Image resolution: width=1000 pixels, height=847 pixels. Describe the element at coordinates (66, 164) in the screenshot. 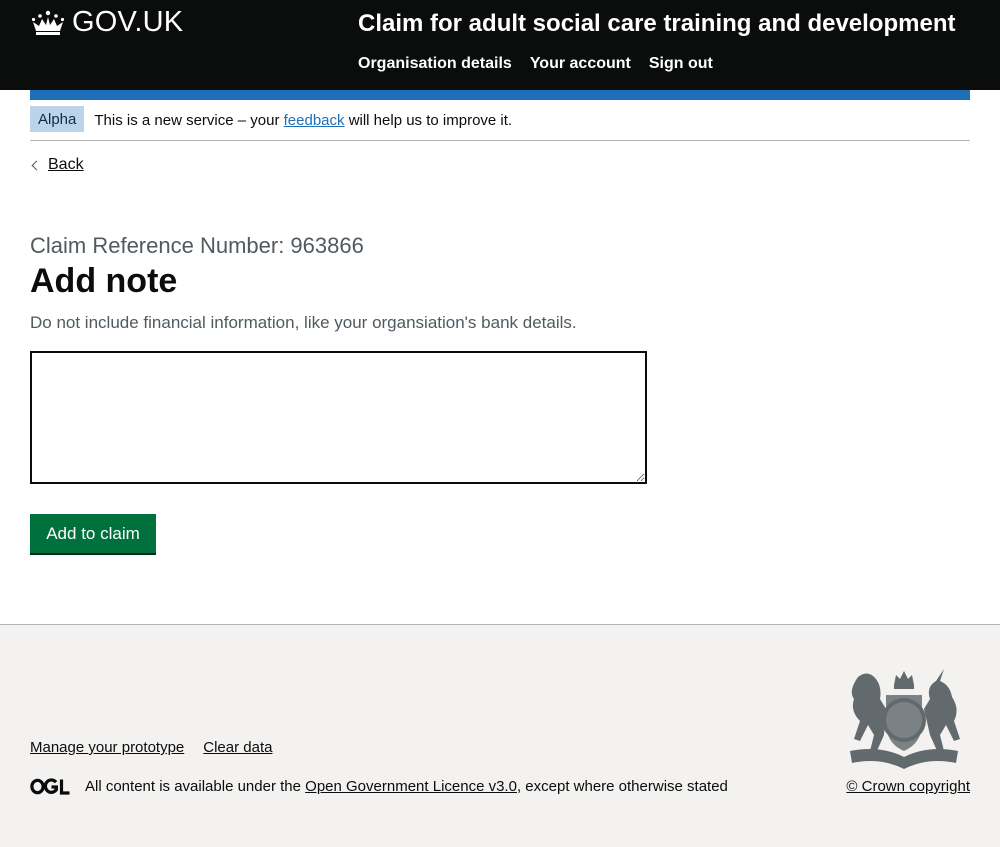

I see `back-link-label: Back` at that location.